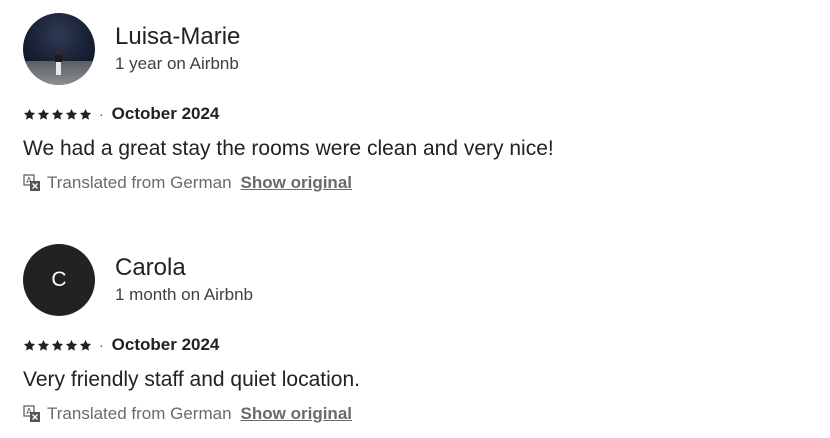  I want to click on review-text: Very friendly staff and quiet location., so click(191, 379).